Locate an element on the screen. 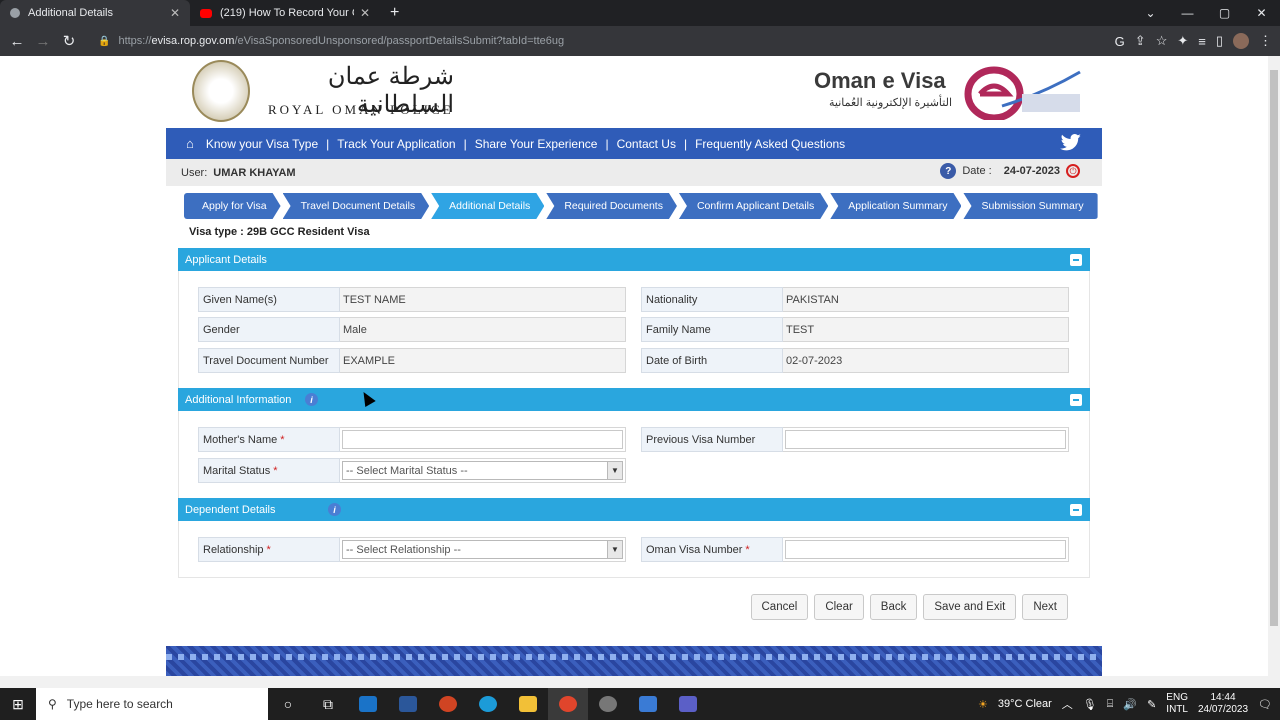 This screenshot has width=1280, height=720. nav-contact-us: Contact Us is located at coordinates (646, 144).